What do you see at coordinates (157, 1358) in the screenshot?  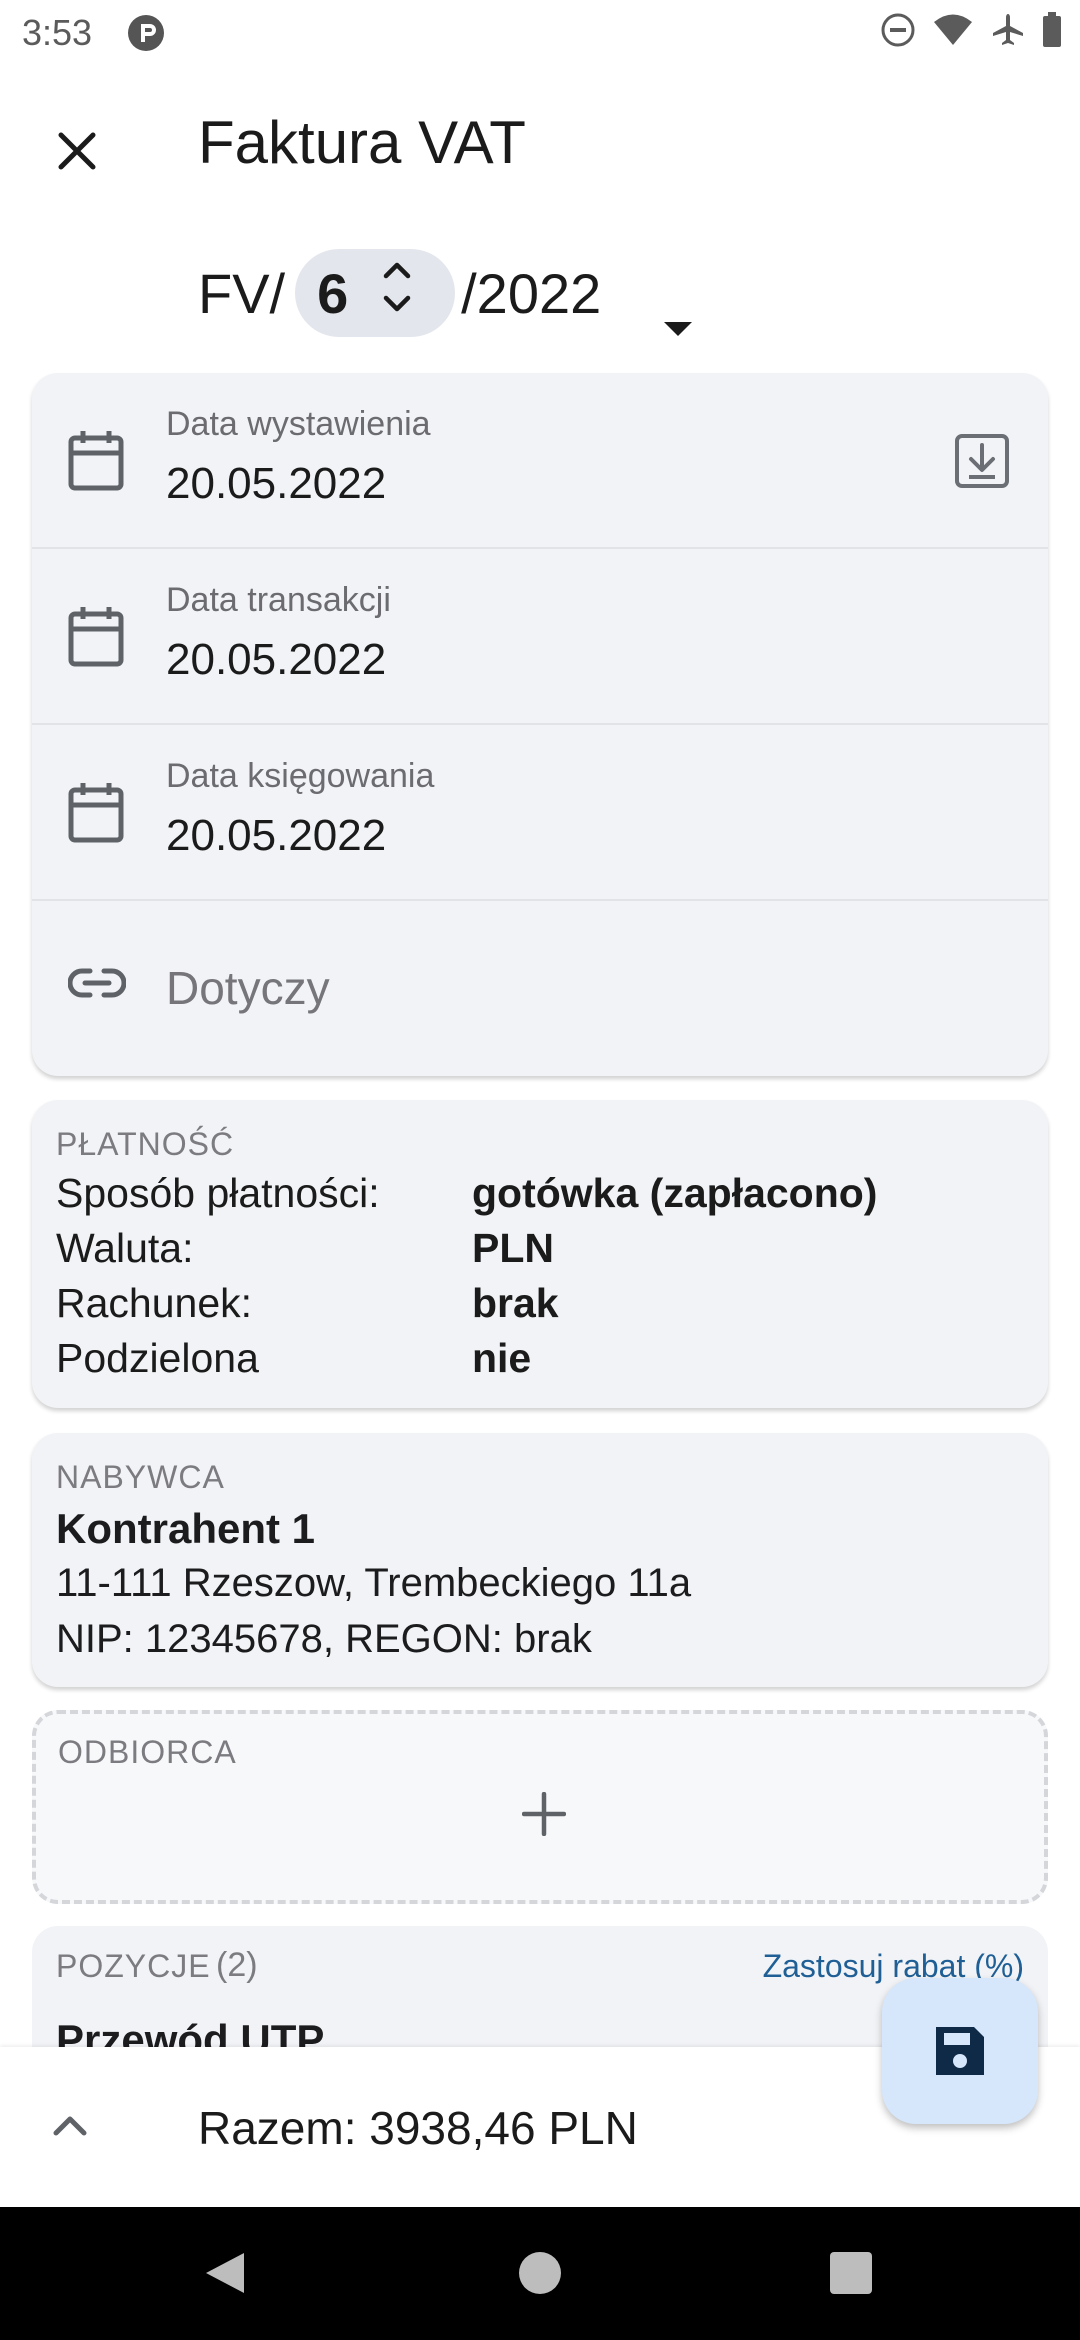 I see `split-payment-key: Podzielona` at bounding box center [157, 1358].